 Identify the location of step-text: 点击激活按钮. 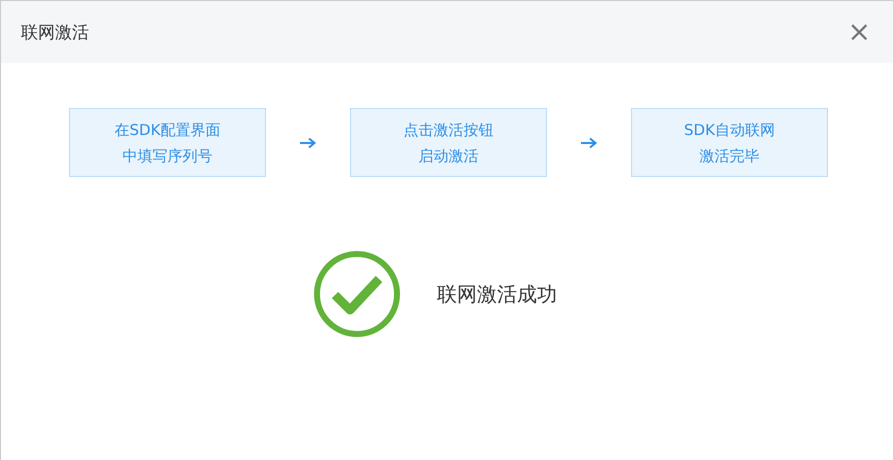
(449, 130).